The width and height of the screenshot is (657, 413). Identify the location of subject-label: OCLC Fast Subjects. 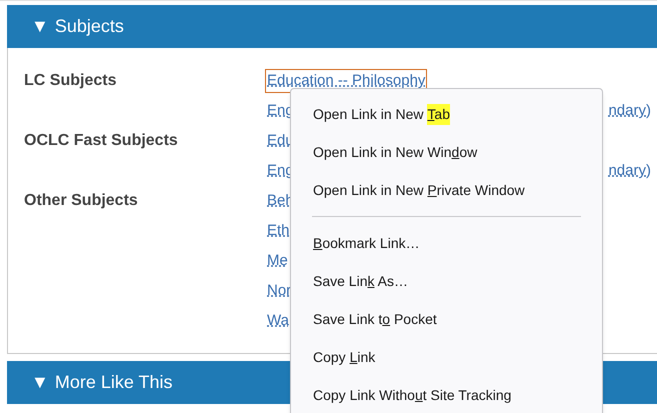
(101, 141).